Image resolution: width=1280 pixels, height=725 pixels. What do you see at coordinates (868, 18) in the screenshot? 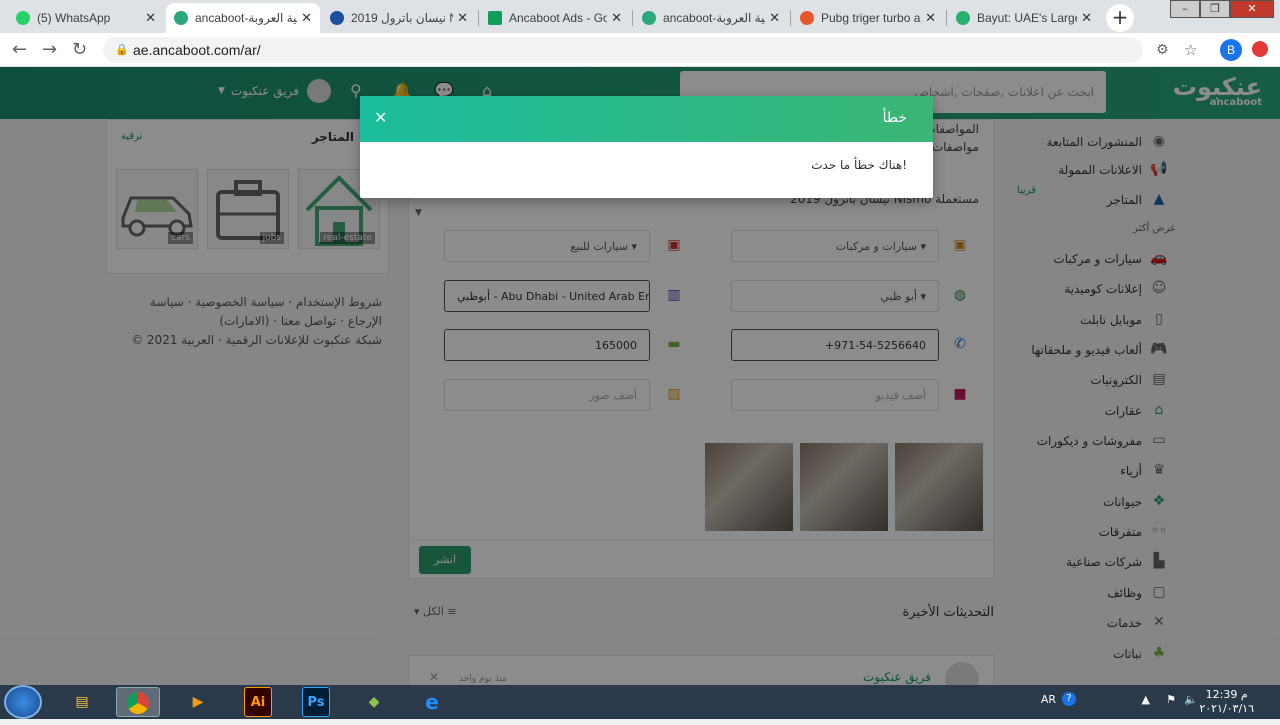
I see `tab-pubg: Pubg triger turbo and ✕` at bounding box center [868, 18].